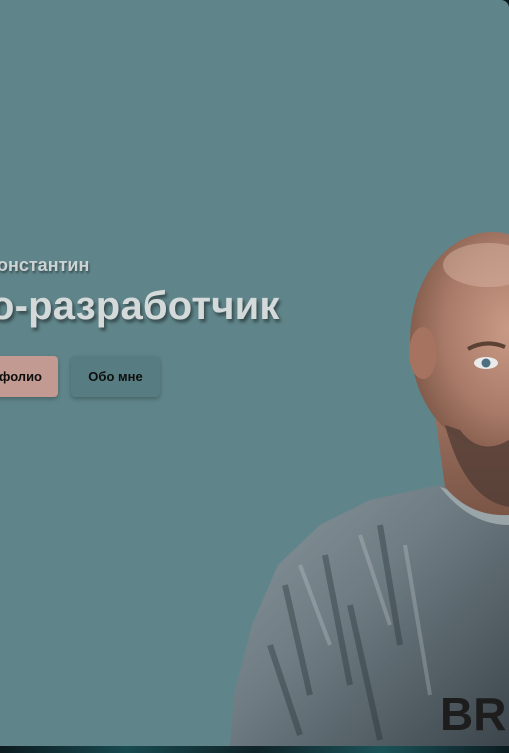 Image resolution: width=509 pixels, height=753 pixels. Describe the element at coordinates (254, 749) in the screenshot. I see `bottom-strip` at that location.